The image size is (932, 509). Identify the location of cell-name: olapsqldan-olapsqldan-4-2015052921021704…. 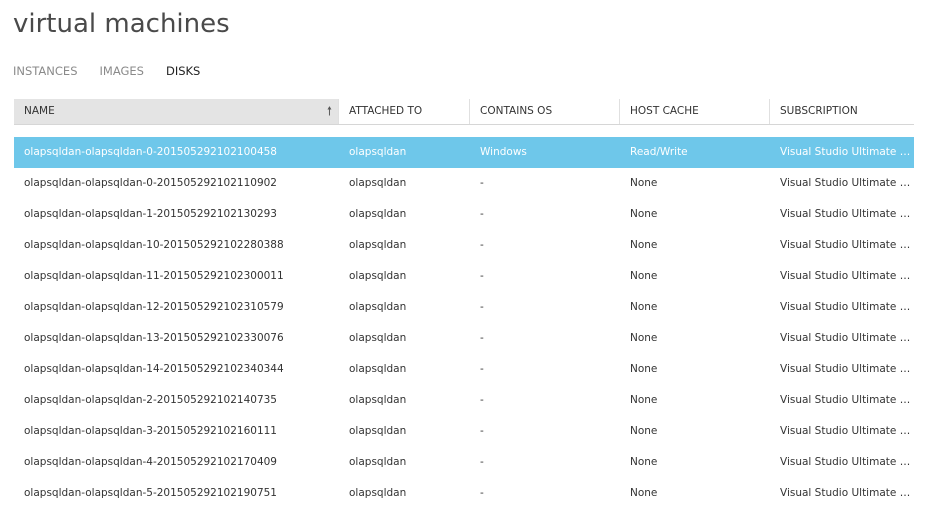
(150, 462).